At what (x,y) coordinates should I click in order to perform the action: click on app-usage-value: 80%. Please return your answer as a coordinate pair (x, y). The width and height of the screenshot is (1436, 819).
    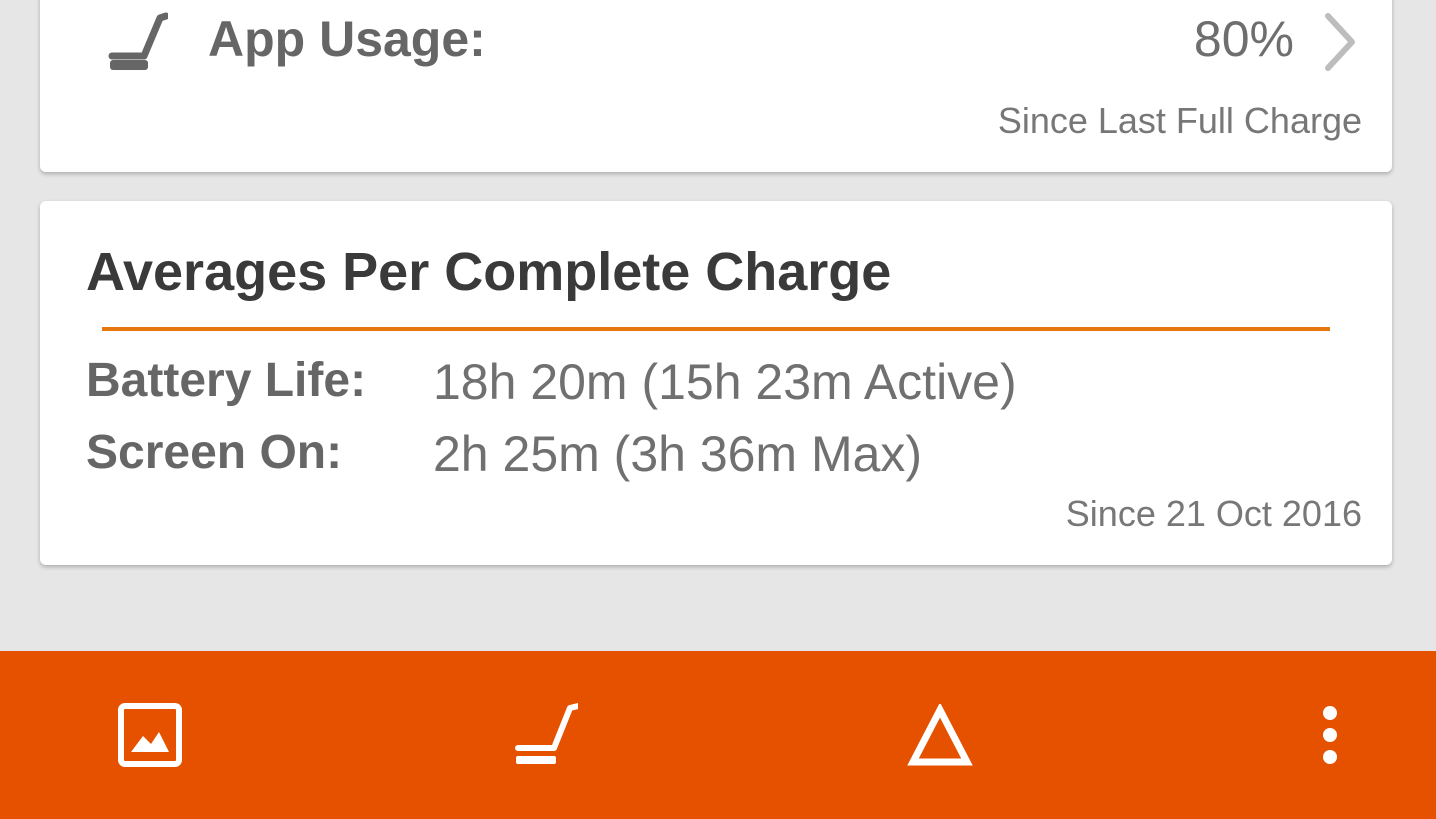
    Looking at the image, I should click on (1243, 39).